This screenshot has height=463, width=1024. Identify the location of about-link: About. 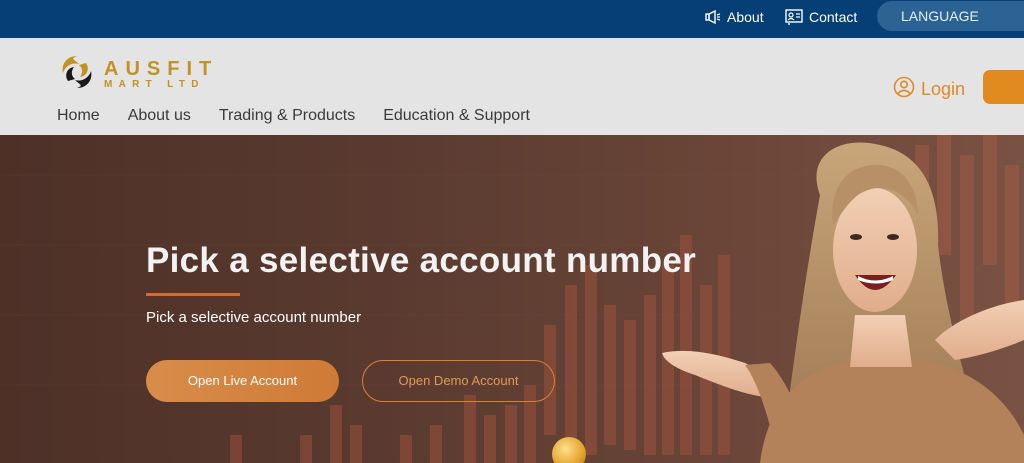
(734, 17).